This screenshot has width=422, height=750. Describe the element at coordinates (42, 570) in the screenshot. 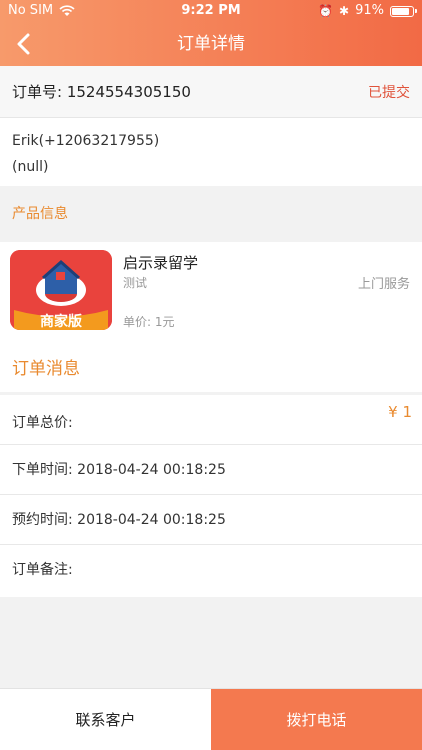

I see `order-remark: 订单备注:` at that location.